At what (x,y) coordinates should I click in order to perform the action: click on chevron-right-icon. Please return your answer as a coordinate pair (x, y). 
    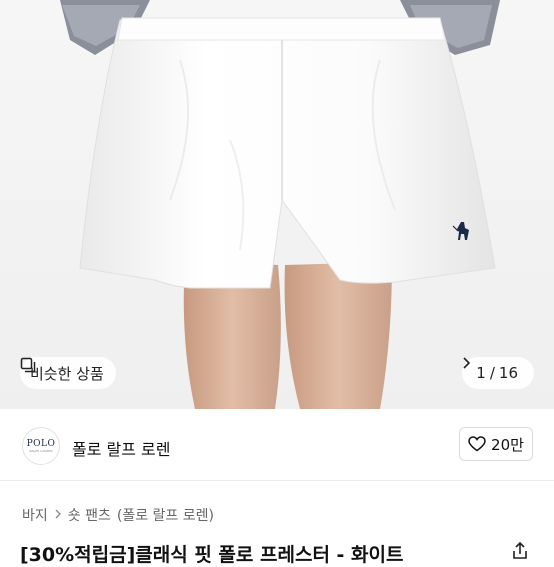
    Looking at the image, I should click on (58, 515).